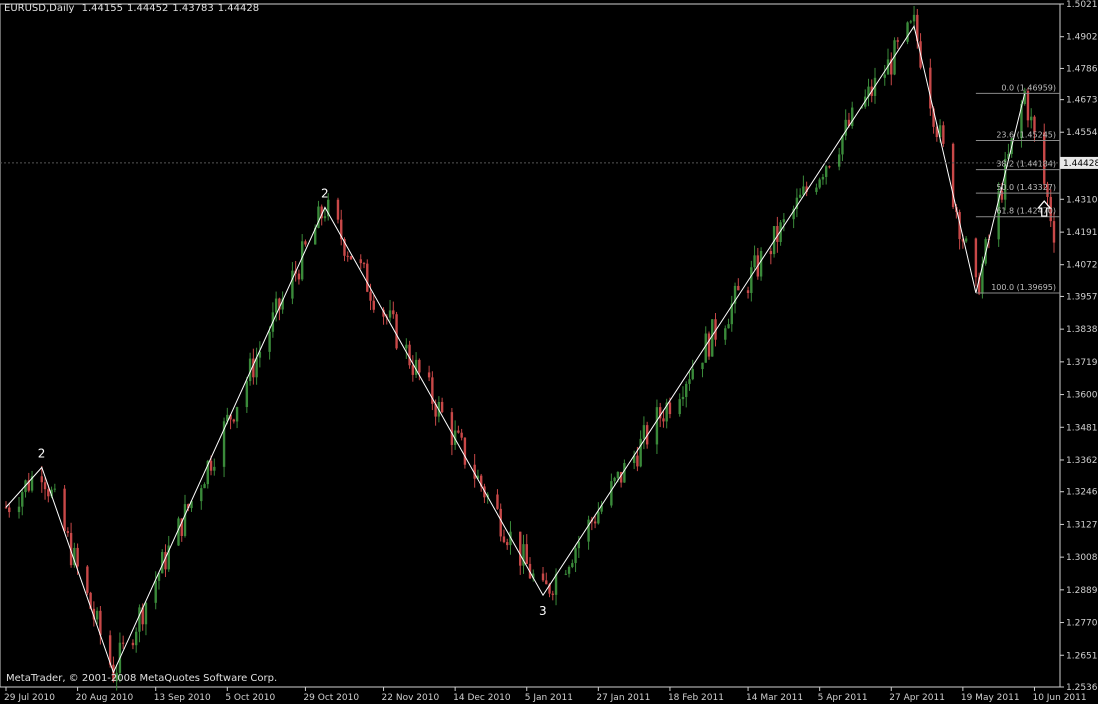 Image resolution: width=1098 pixels, height=704 pixels. Describe the element at coordinates (1082, 656) in the screenshot. I see `y-tick-label: 1.26515` at that location.